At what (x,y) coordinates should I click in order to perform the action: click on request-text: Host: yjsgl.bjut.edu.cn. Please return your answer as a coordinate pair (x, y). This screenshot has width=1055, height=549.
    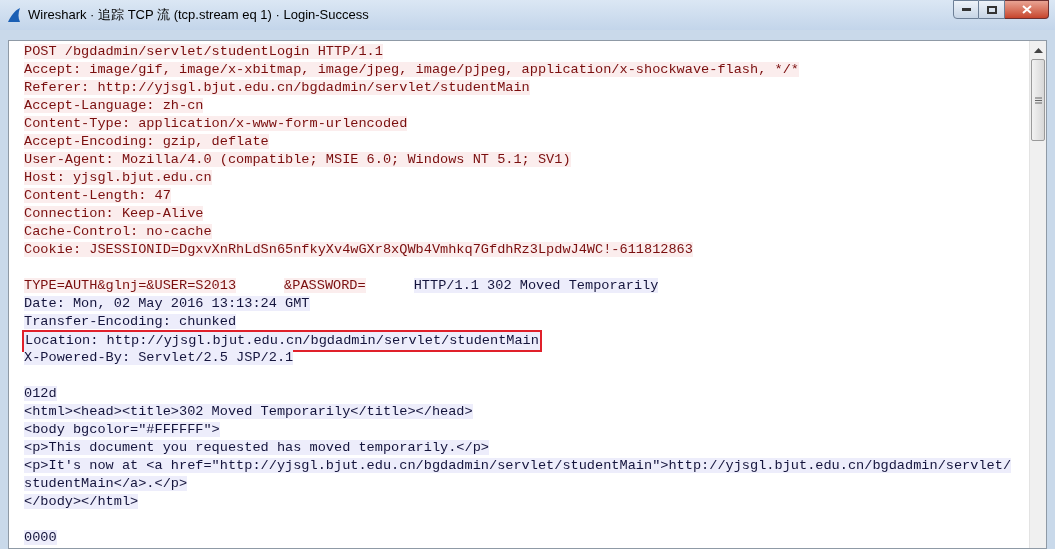
    Looking at the image, I should click on (118, 177).